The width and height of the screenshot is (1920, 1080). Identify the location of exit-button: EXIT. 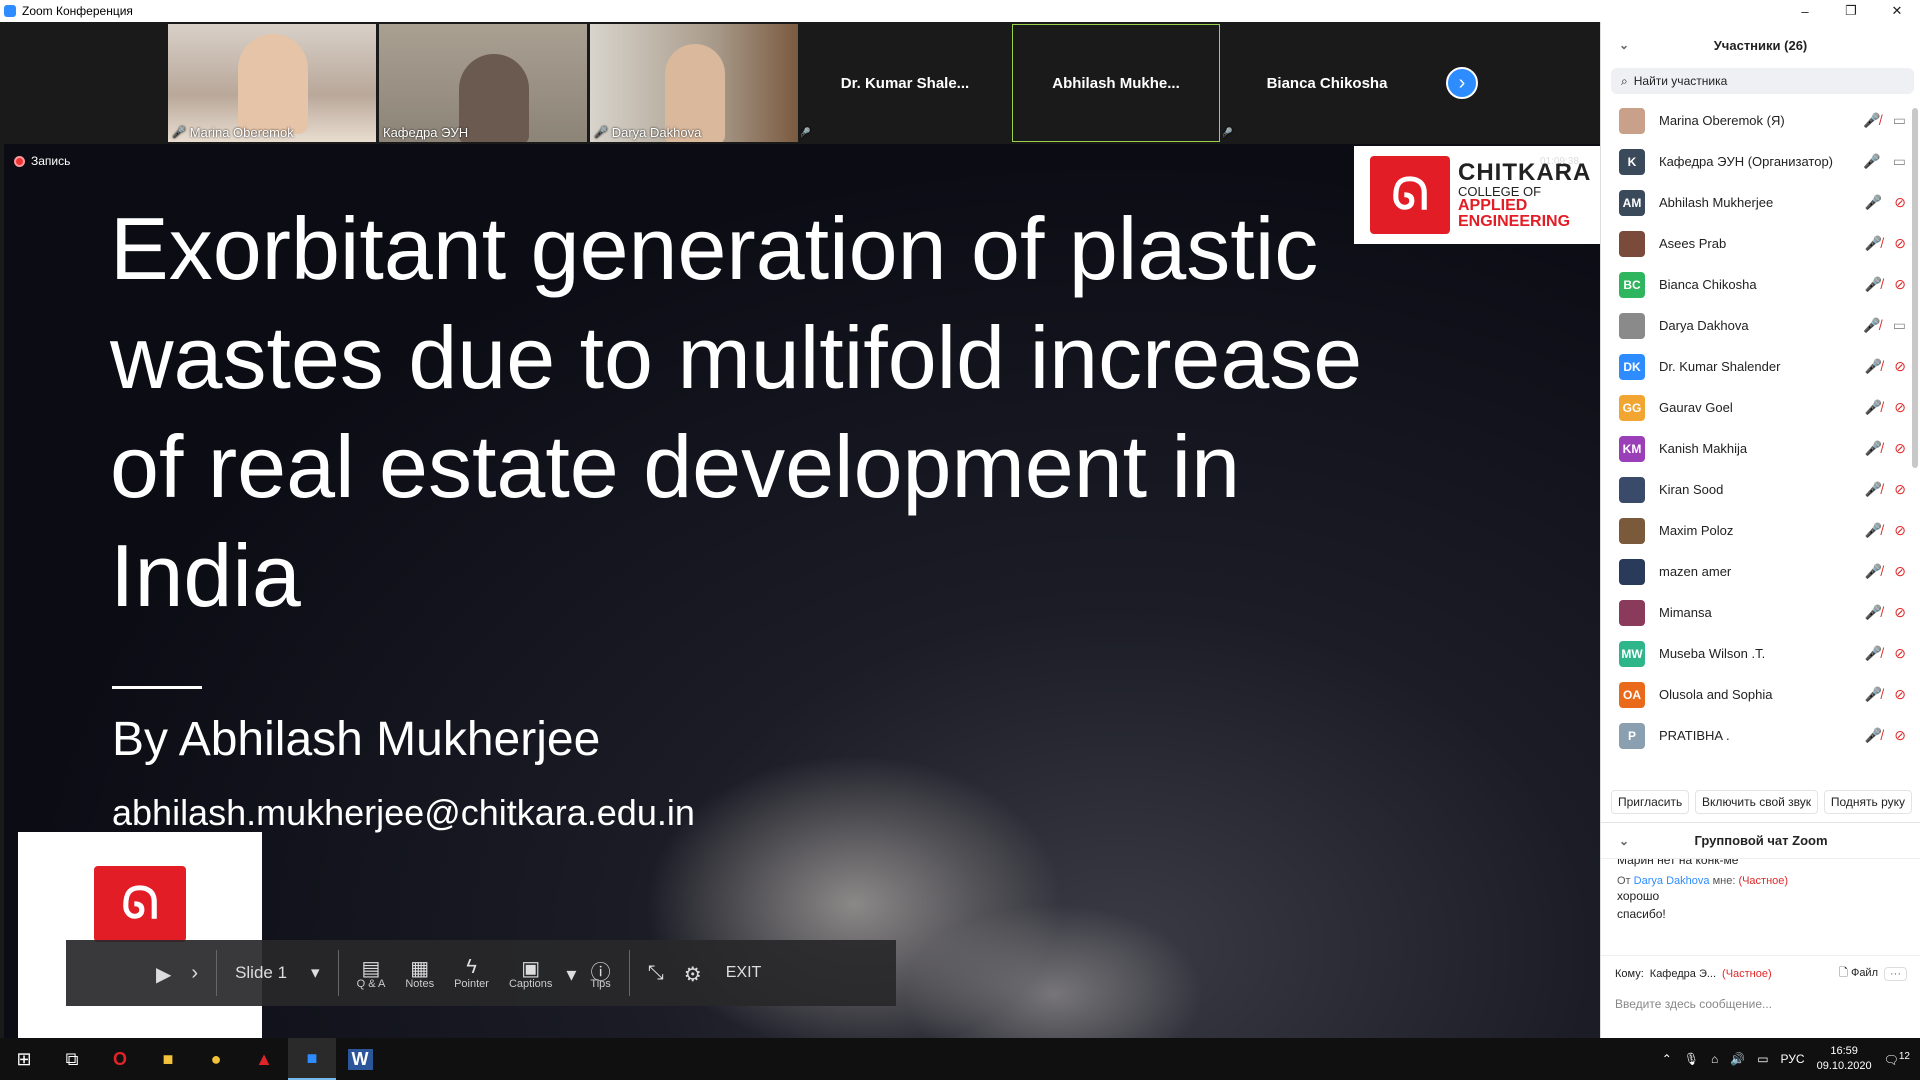
(744, 973).